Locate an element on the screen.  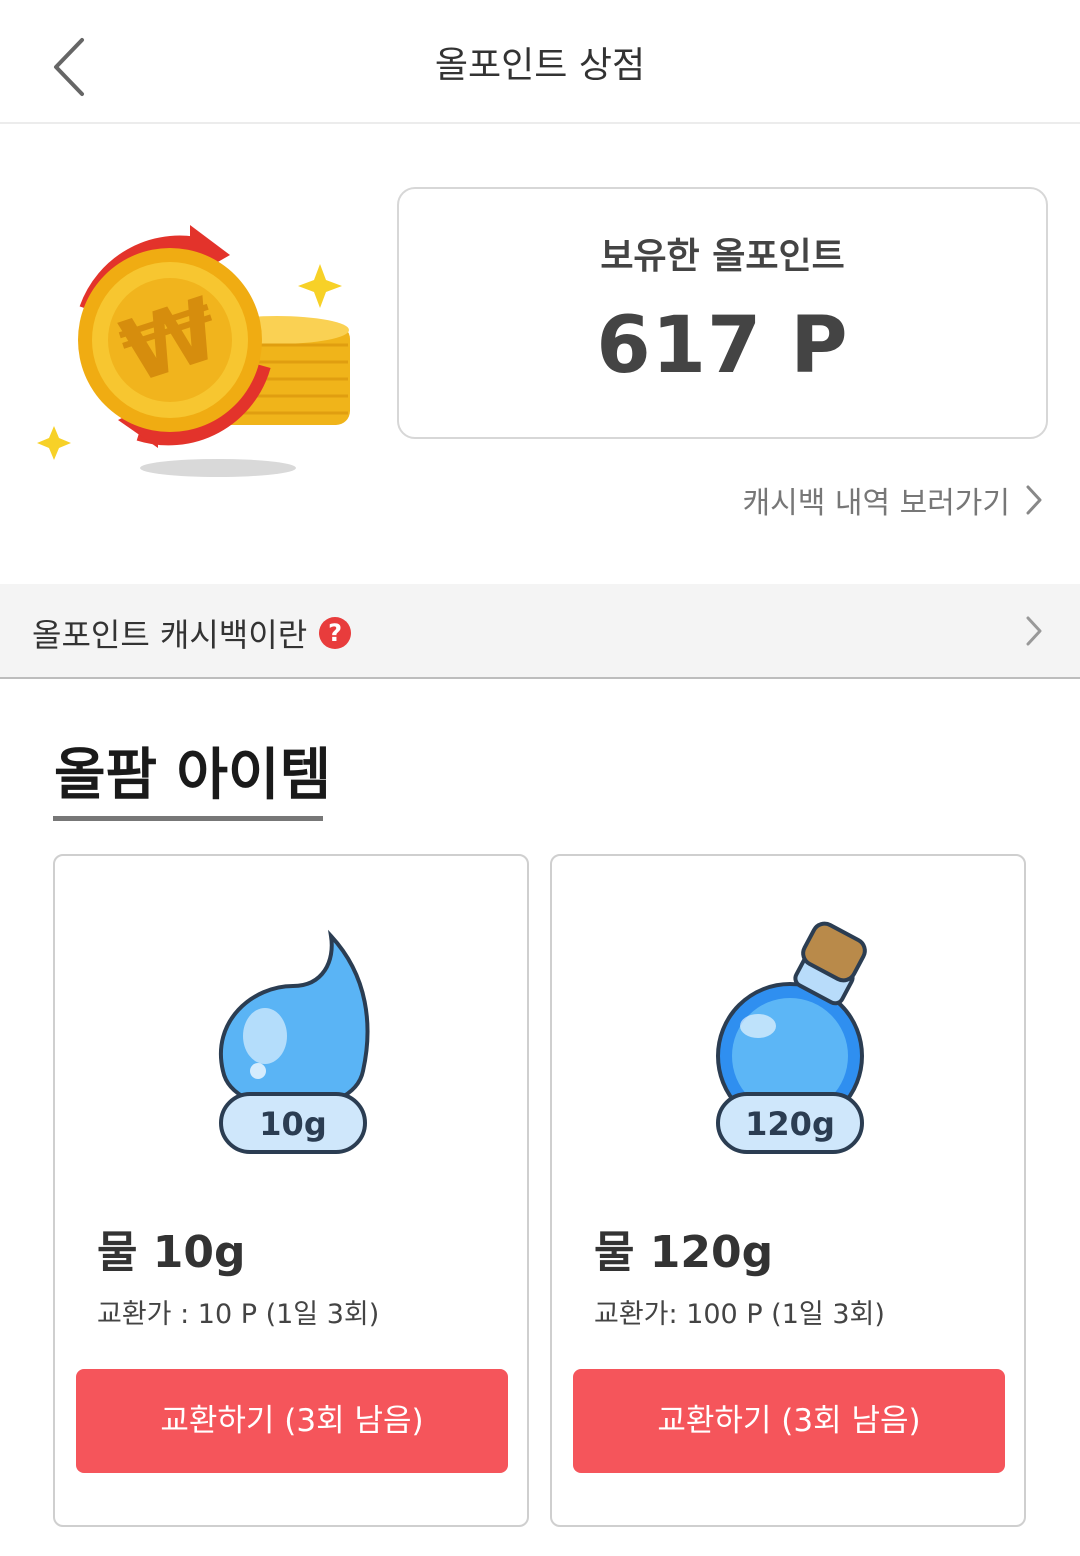
water-bottle-icon: 120g is located at coordinates (791, 1037).